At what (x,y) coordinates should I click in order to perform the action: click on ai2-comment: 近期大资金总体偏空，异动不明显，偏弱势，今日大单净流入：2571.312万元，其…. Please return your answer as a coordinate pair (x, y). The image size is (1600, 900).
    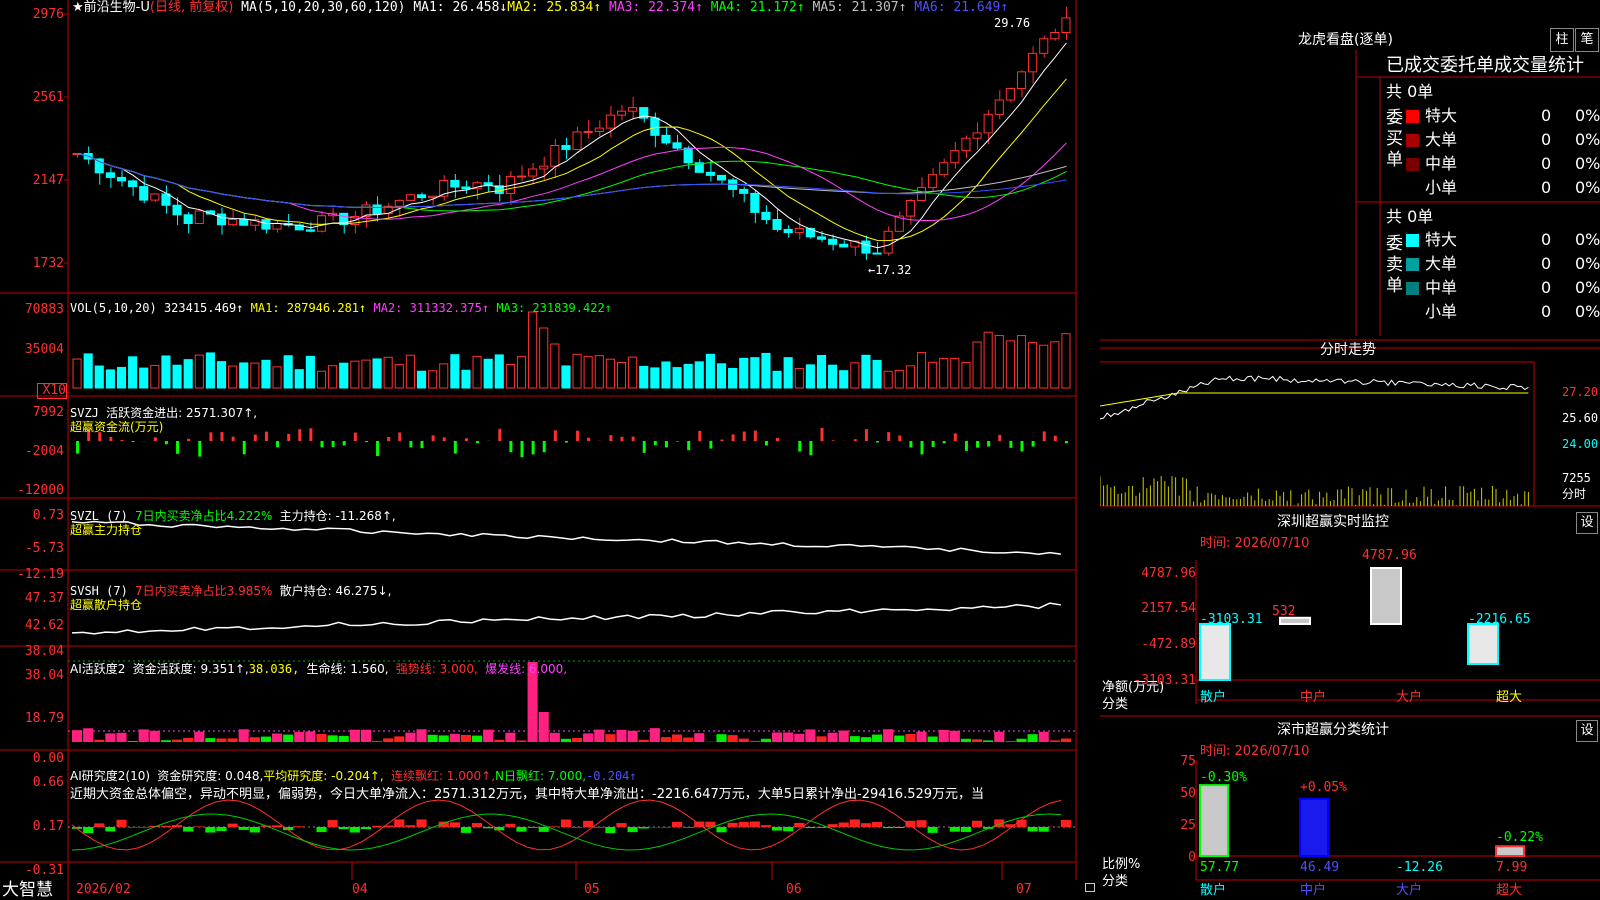
    Looking at the image, I should click on (527, 794).